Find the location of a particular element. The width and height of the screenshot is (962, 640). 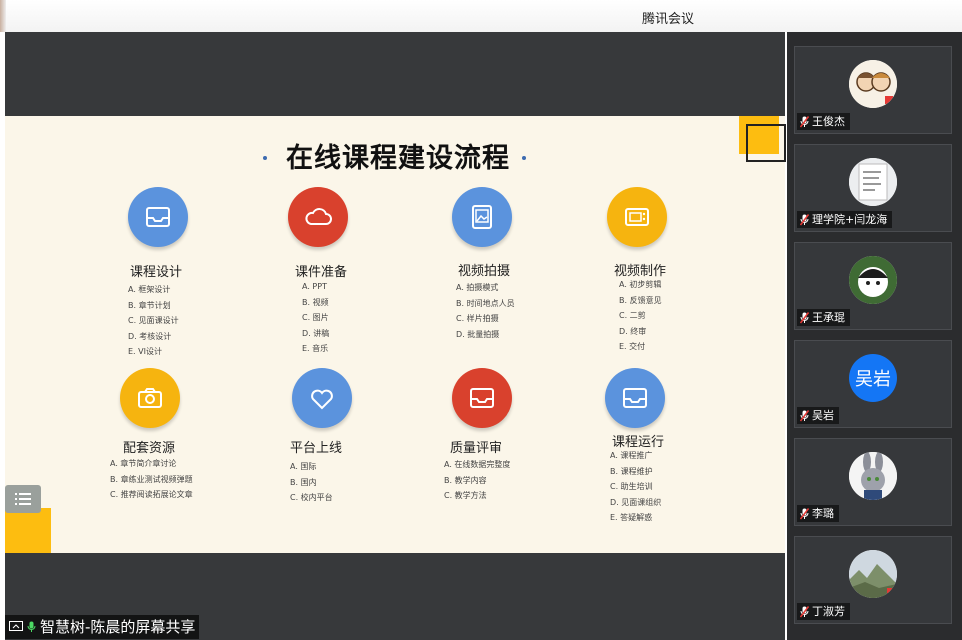

list-icon is located at coordinates (23, 499).